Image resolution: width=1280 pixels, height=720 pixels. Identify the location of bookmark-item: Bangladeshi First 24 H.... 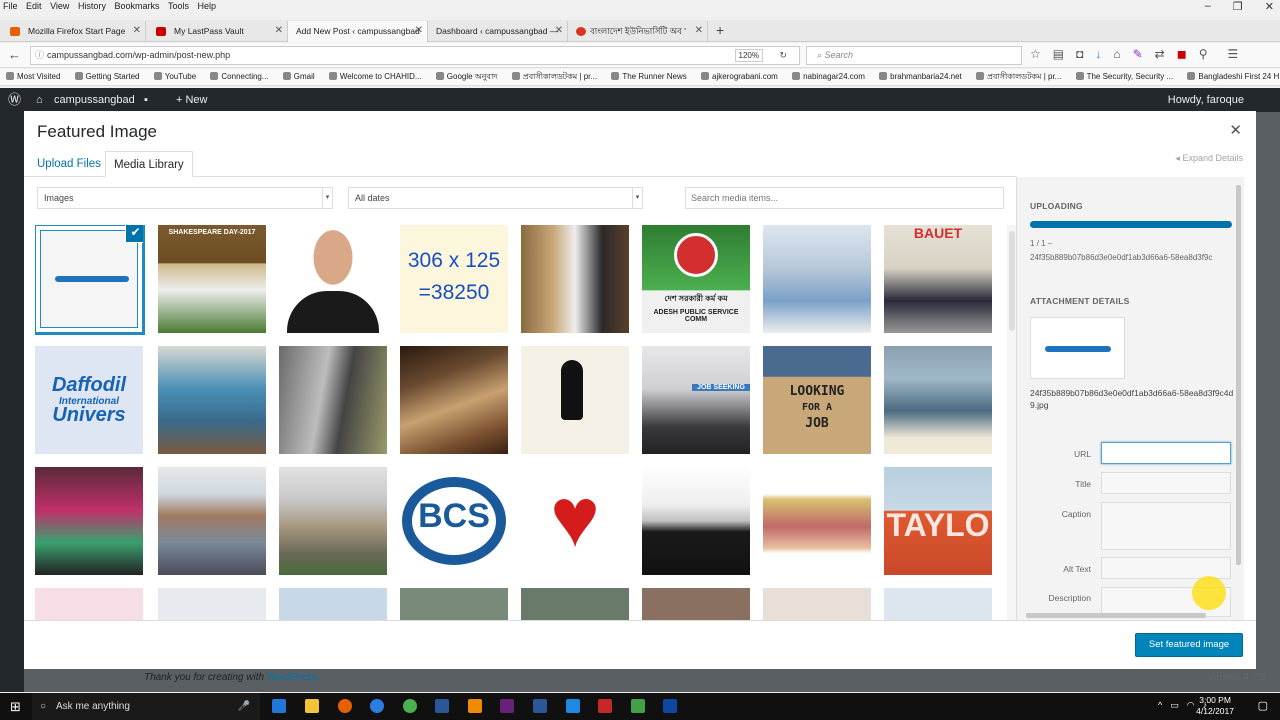
(1230, 77).